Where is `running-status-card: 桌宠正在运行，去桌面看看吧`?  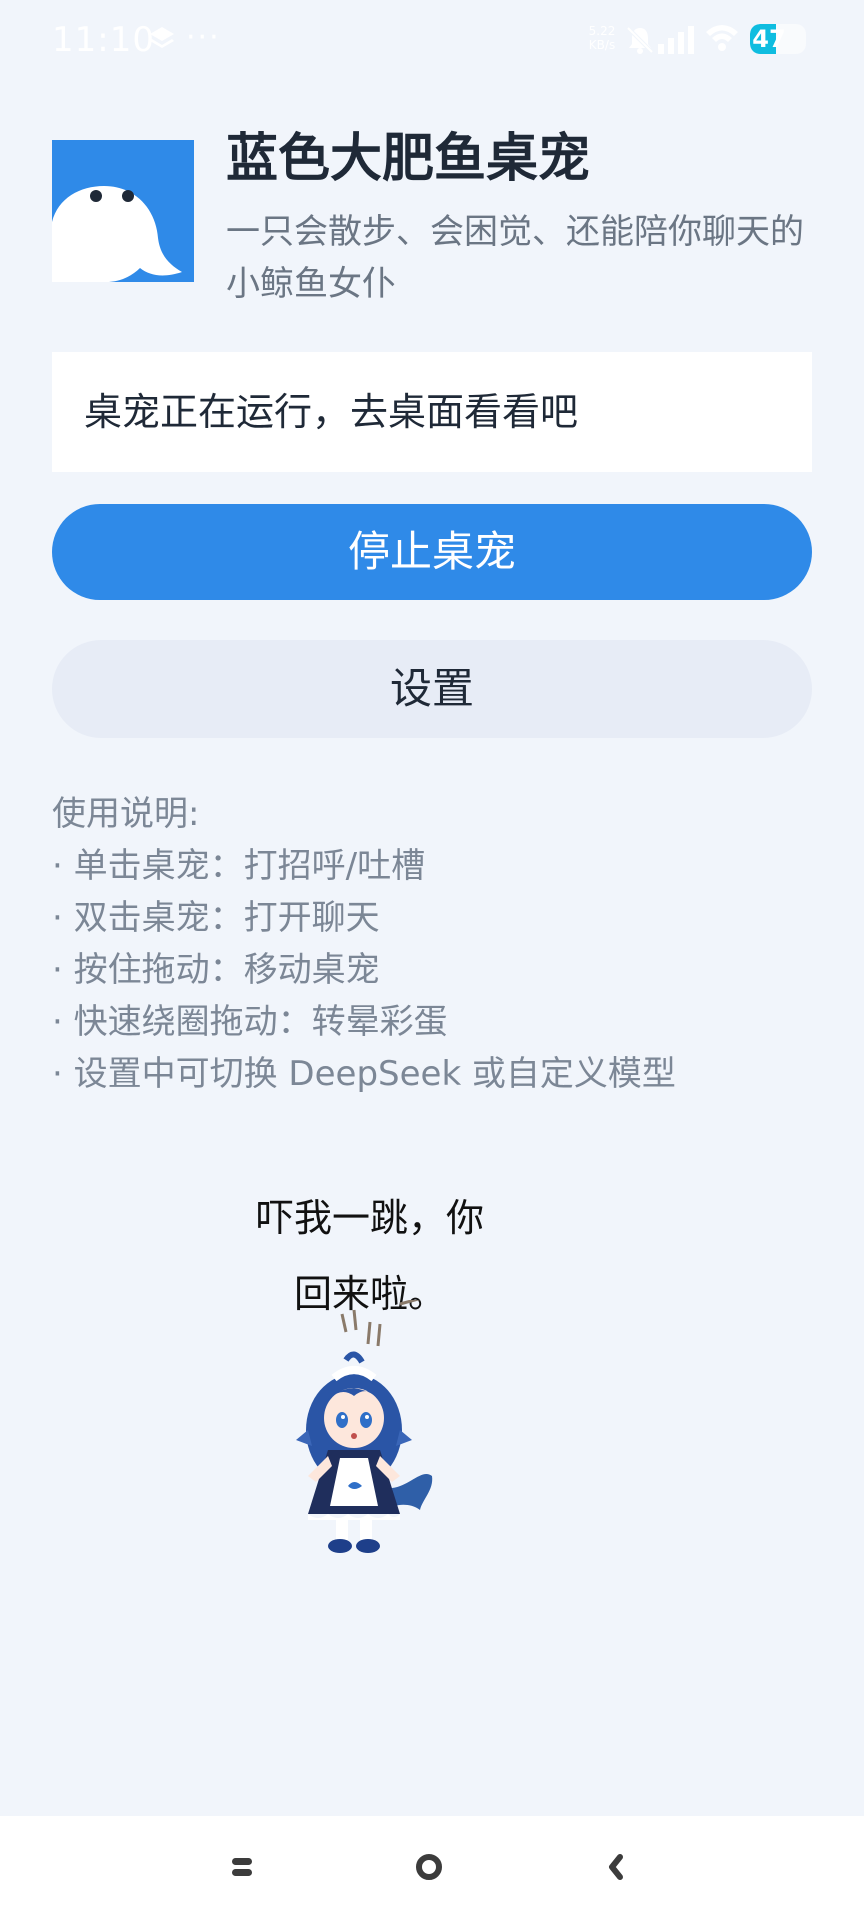
running-status-card: 桌宠正在运行，去桌面看看吧 is located at coordinates (432, 412).